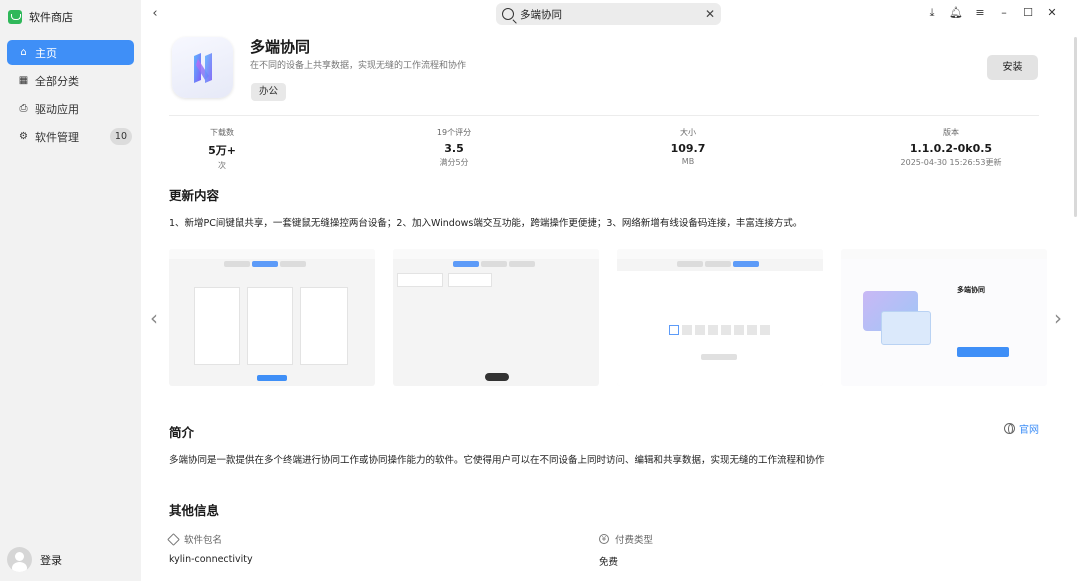  I want to click on login-label: 登录, so click(51, 560).